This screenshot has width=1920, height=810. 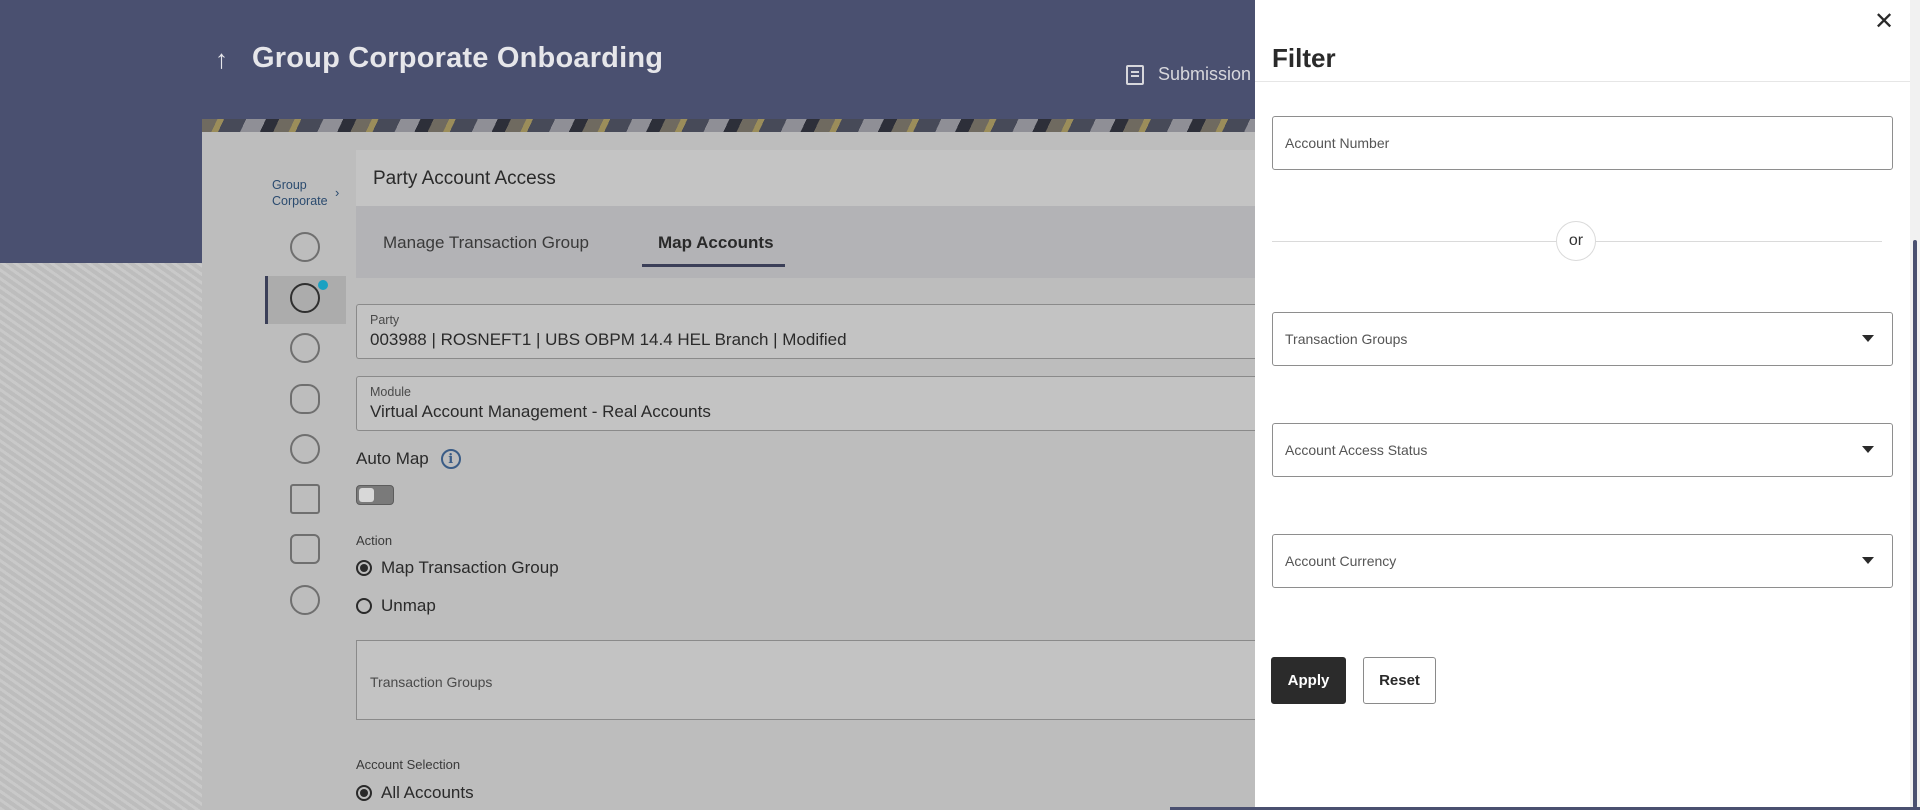 I want to click on account-access-status-placeholder: Account Access Status, so click(x=1356, y=450).